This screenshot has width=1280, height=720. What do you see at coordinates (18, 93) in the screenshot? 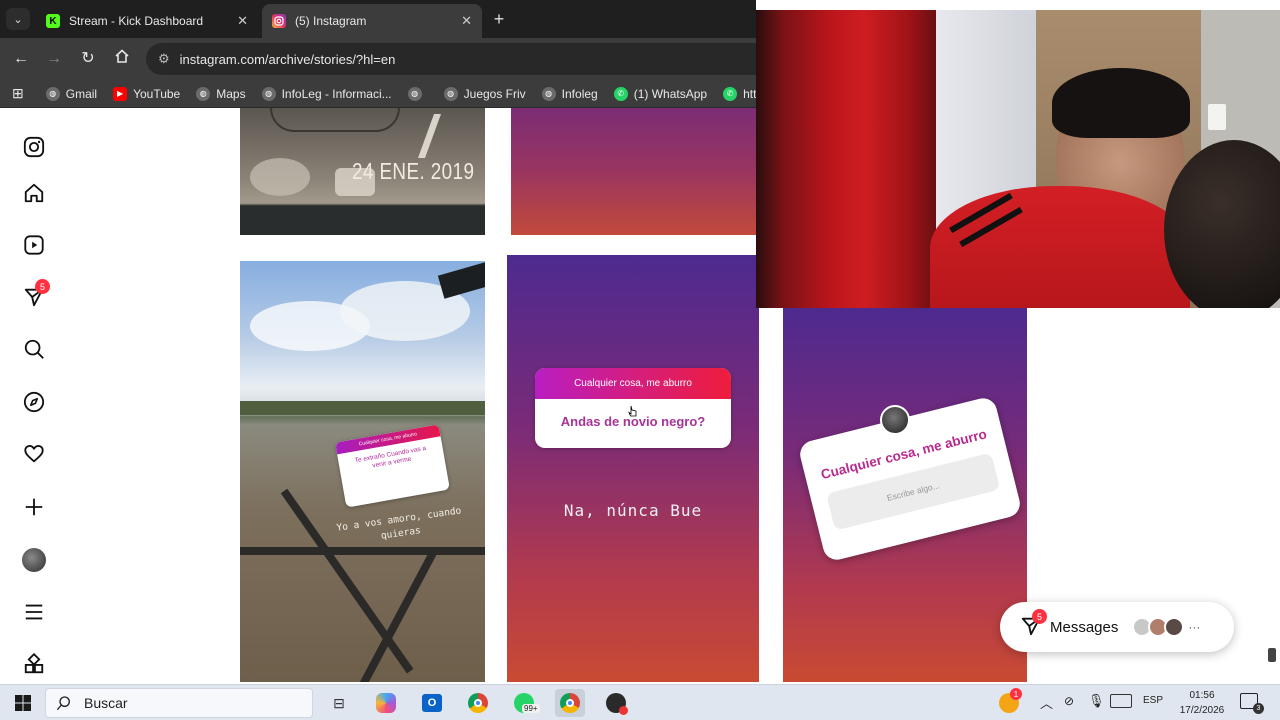
I see `apps-icon: ⊞` at bounding box center [18, 93].